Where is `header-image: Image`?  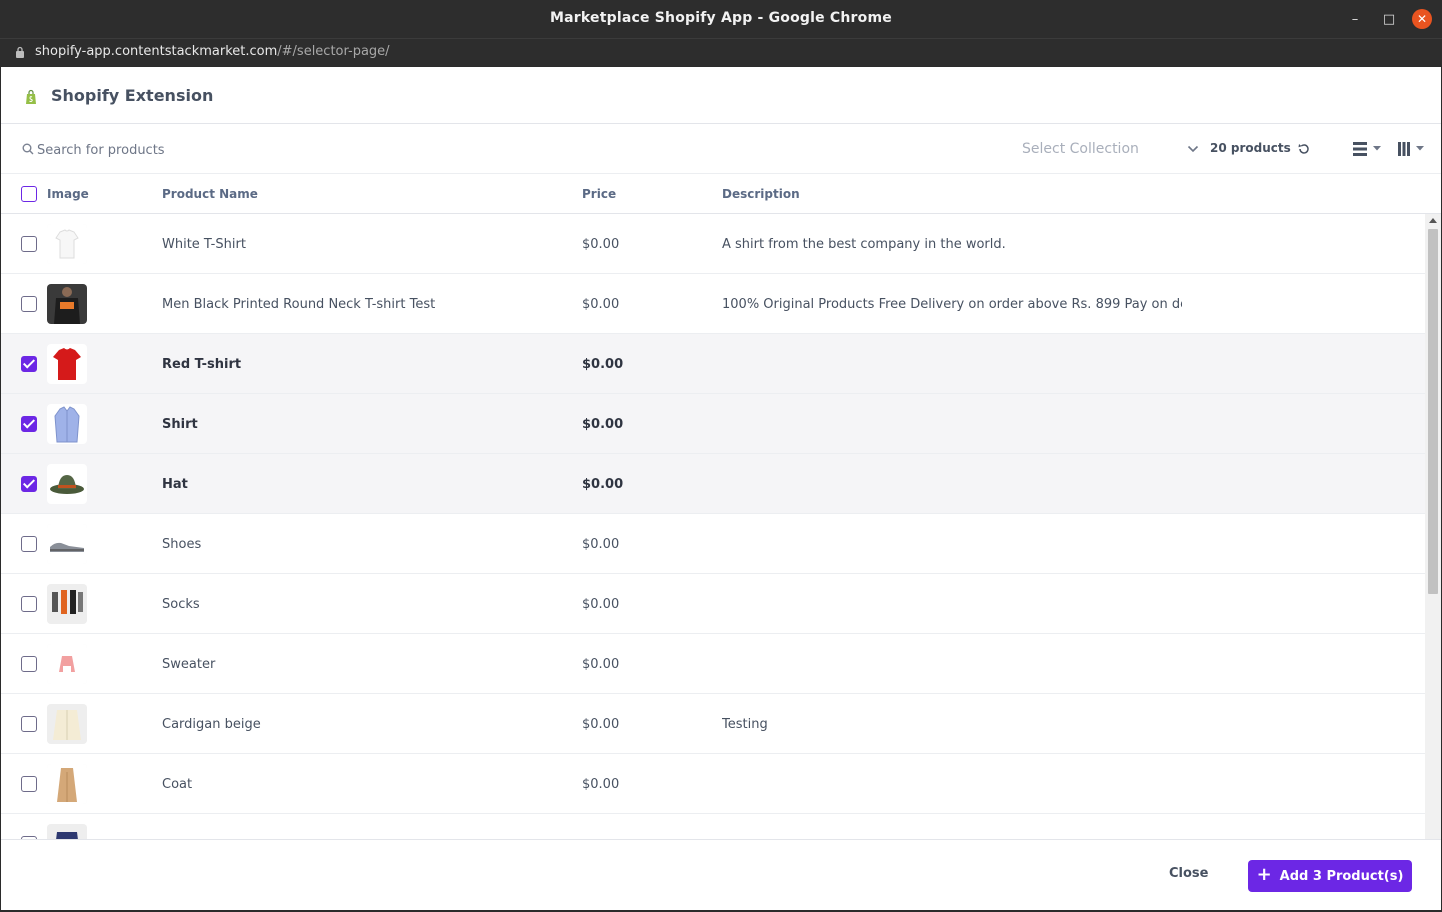 header-image: Image is located at coordinates (68, 194).